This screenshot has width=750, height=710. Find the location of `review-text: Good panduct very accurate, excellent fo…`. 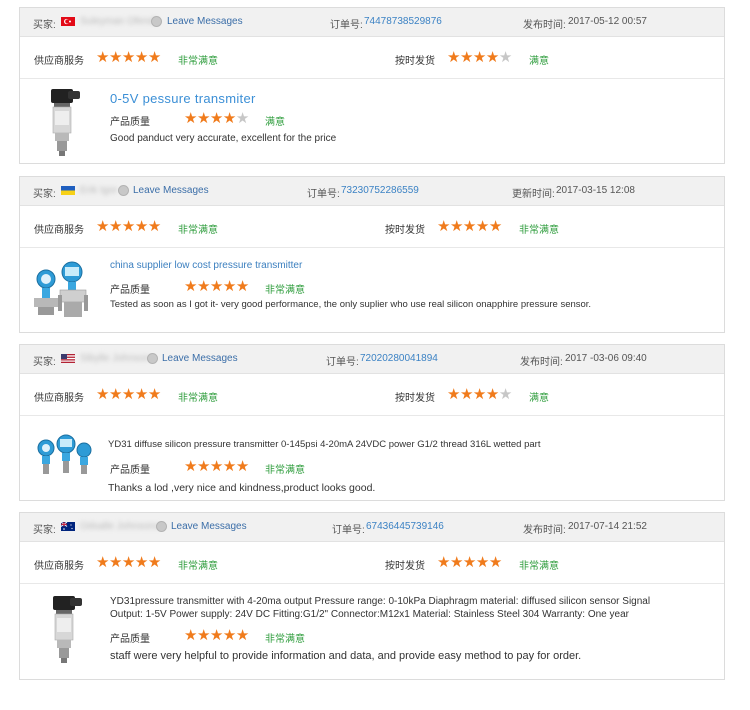

review-text: Good panduct very accurate, excellent fo… is located at coordinates (223, 138).